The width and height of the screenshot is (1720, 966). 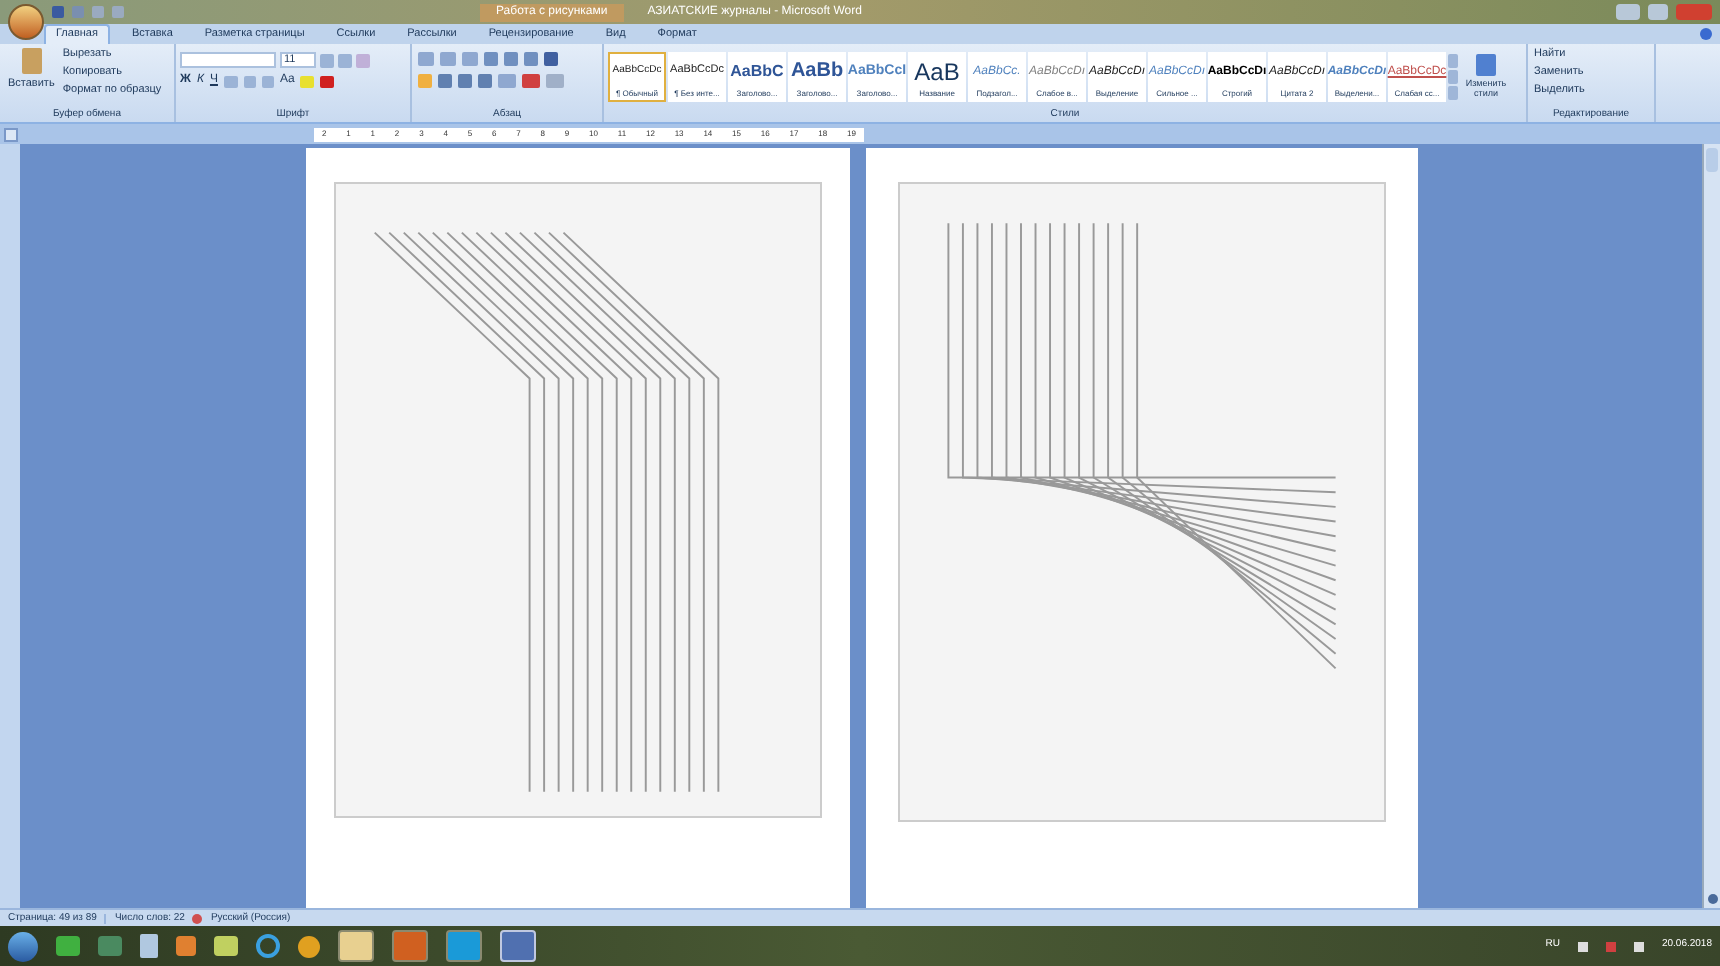 I want to click on office-button, so click(x=26, y=22).